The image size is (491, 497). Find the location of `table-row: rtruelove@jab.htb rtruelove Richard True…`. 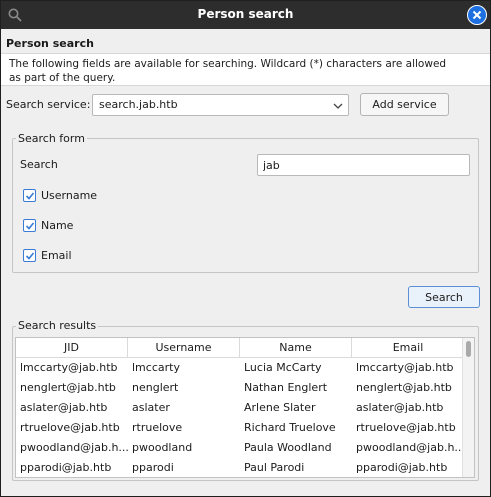

table-row: rtruelove@jab.htb rtruelove Richard True… is located at coordinates (240, 428).